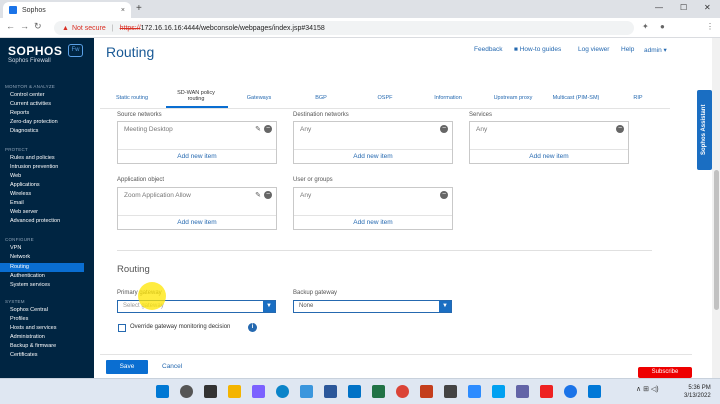 The height and width of the screenshot is (404, 720). Describe the element at coordinates (52, 248) in the screenshot. I see `sidebar-item-vpn: VPN` at that location.